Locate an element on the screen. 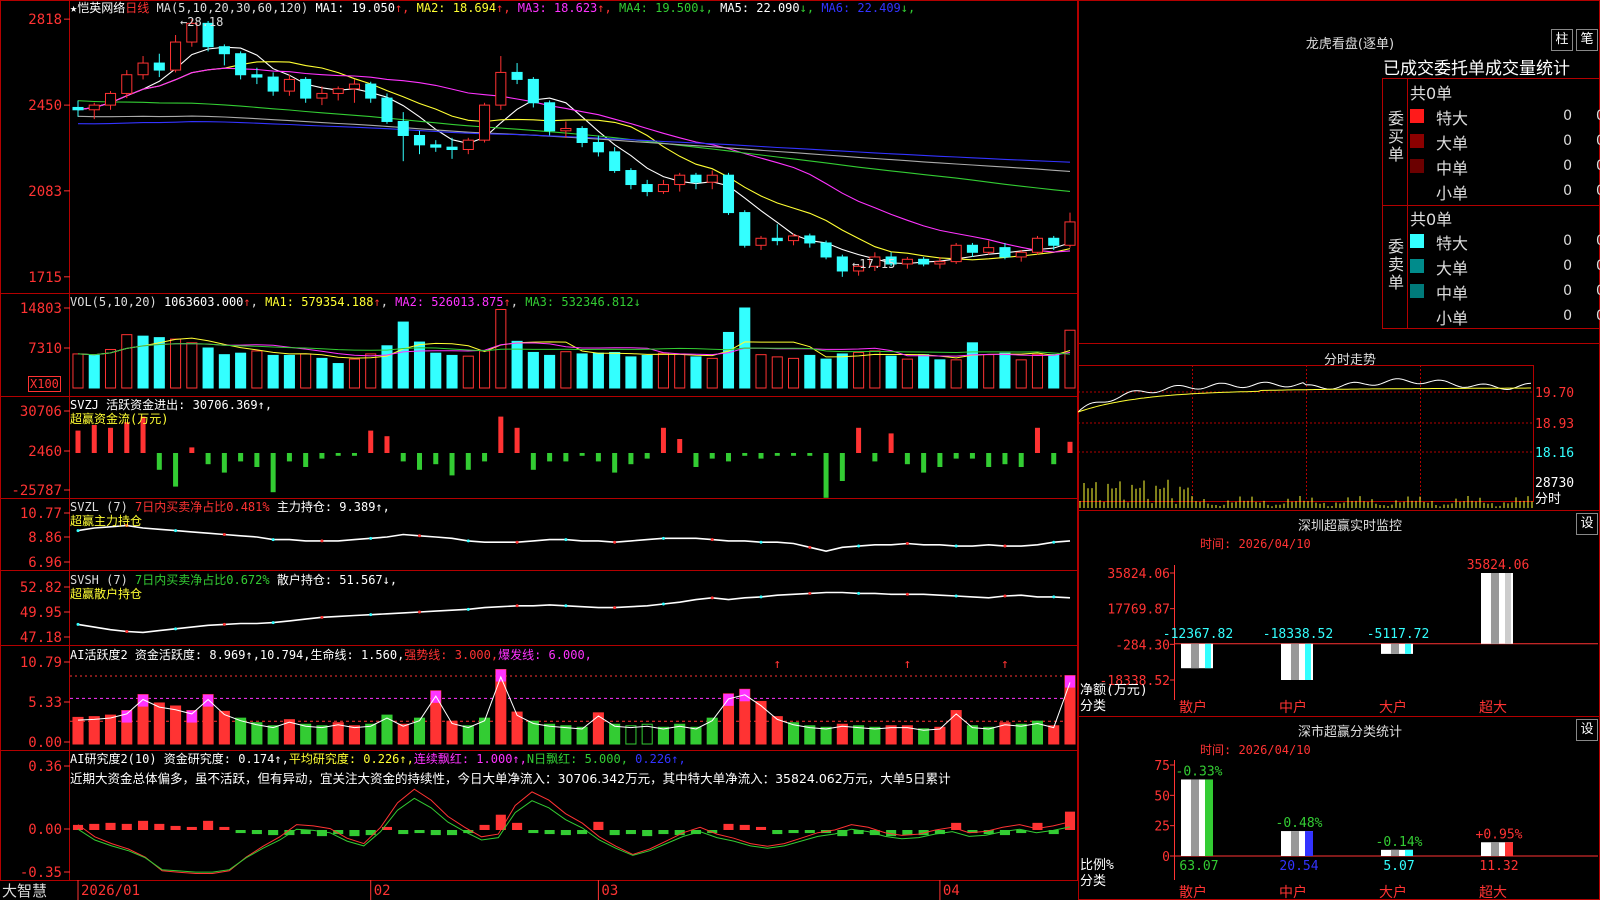 Image resolution: width=1600 pixels, height=900 pixels. classify-change-label: -0.14% is located at coordinates (1399, 842).